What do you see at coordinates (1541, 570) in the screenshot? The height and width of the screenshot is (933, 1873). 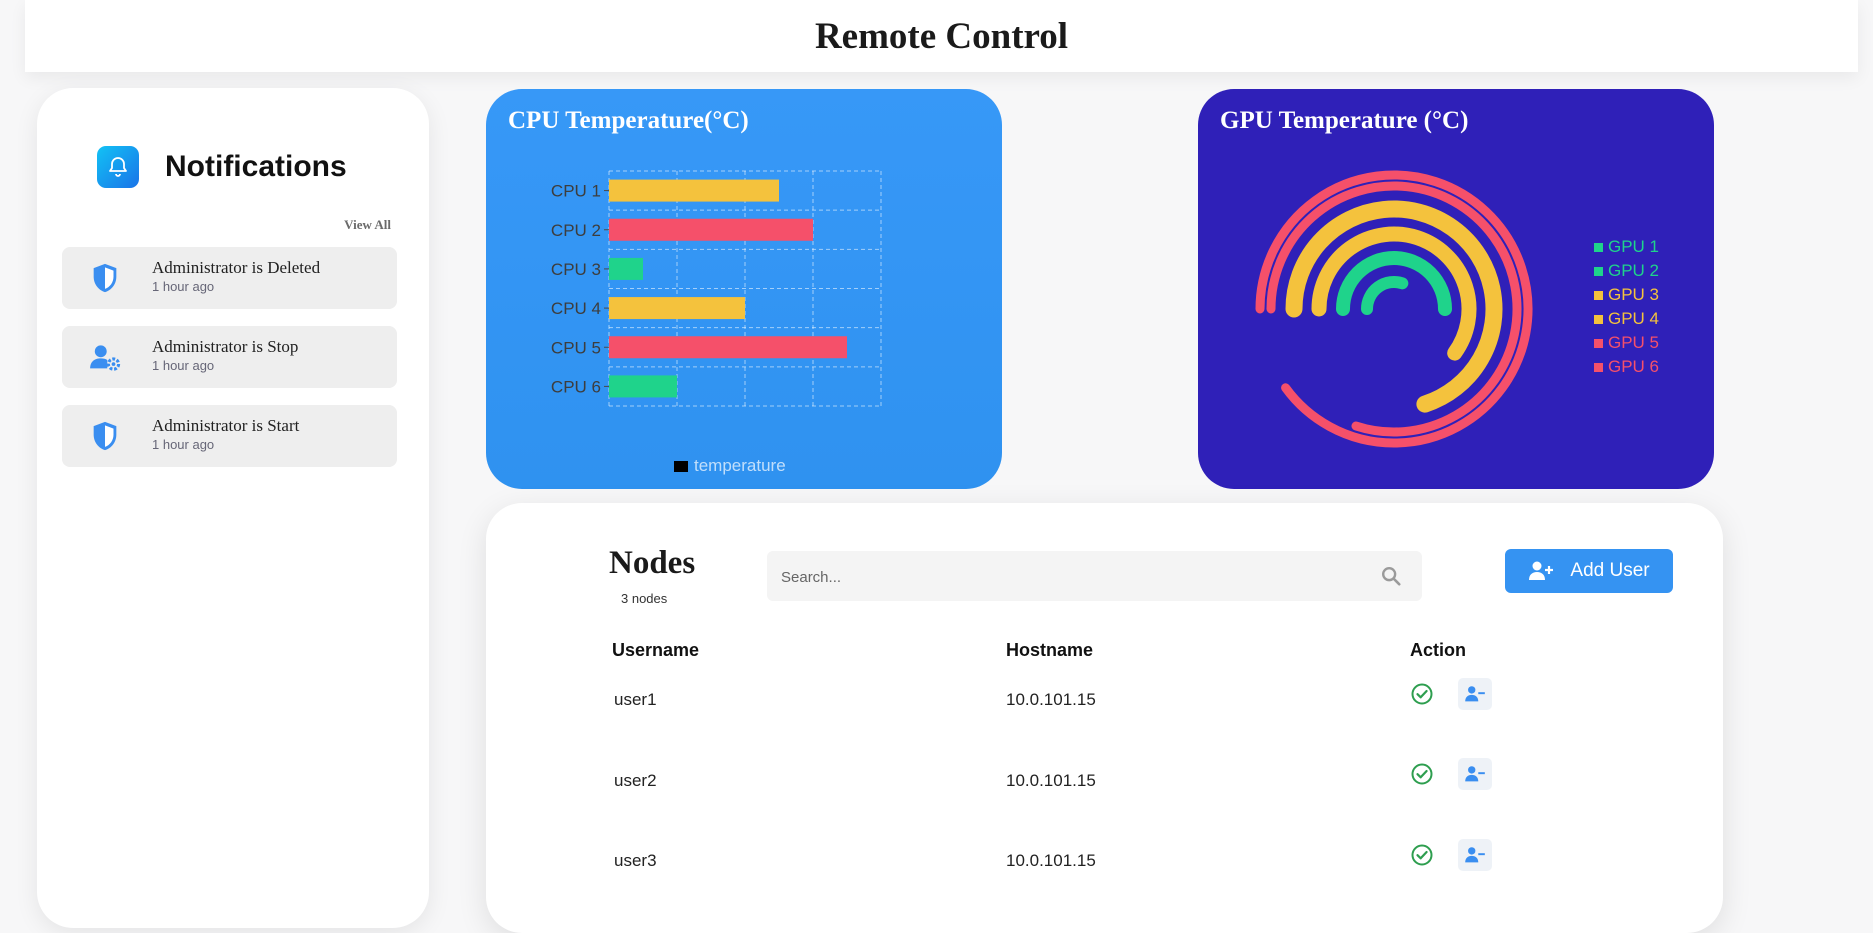 I see `add-user-icon` at bounding box center [1541, 570].